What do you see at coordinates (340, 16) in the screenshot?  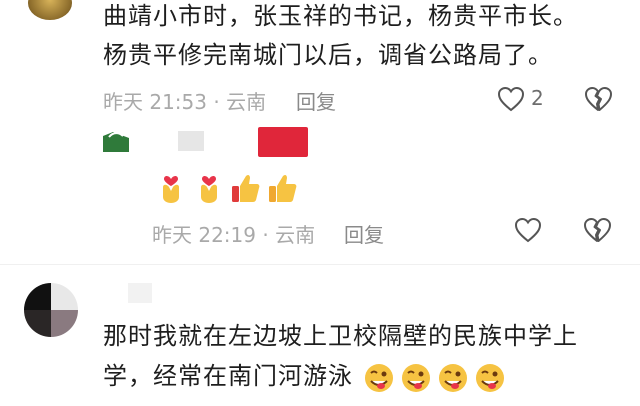 I see `comment-text-line1: 曲靖小市时，张玉祥的书记，杨贵平市长。` at bounding box center [340, 16].